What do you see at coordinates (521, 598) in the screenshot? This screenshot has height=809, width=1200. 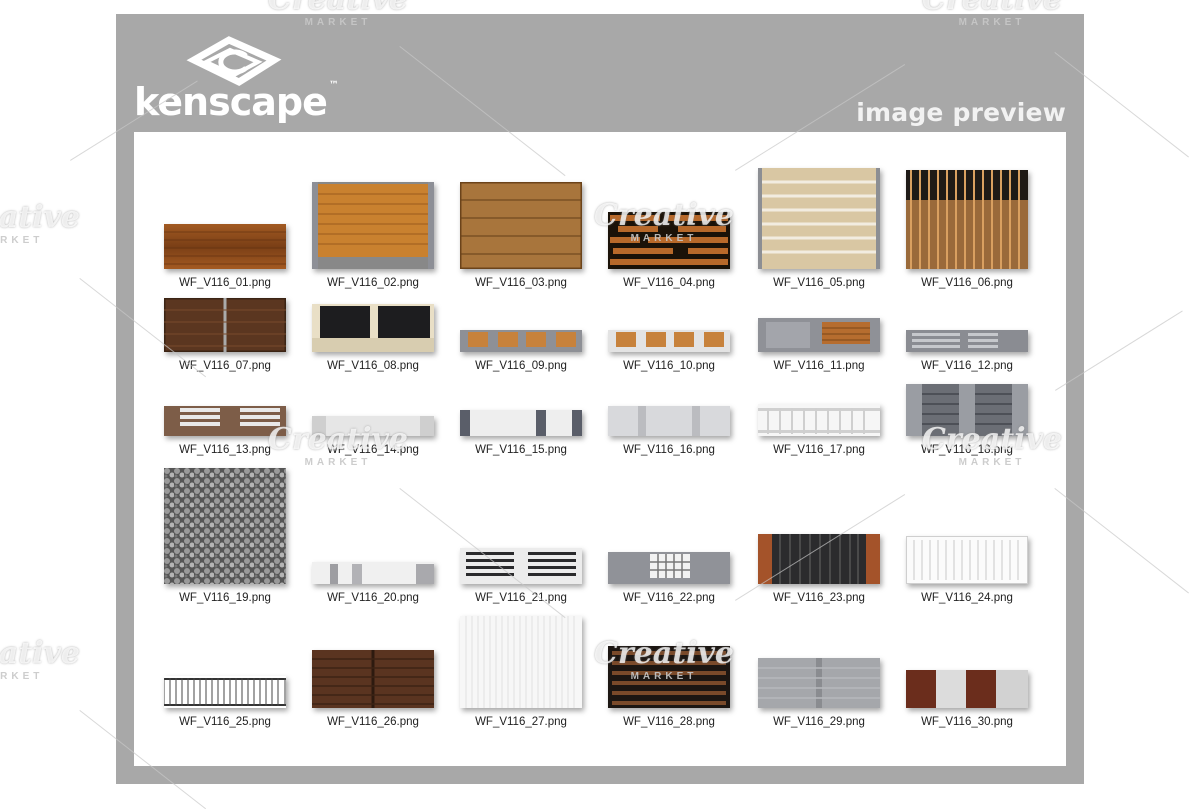 I see `file-name-label: WF_V116_21.png` at bounding box center [521, 598].